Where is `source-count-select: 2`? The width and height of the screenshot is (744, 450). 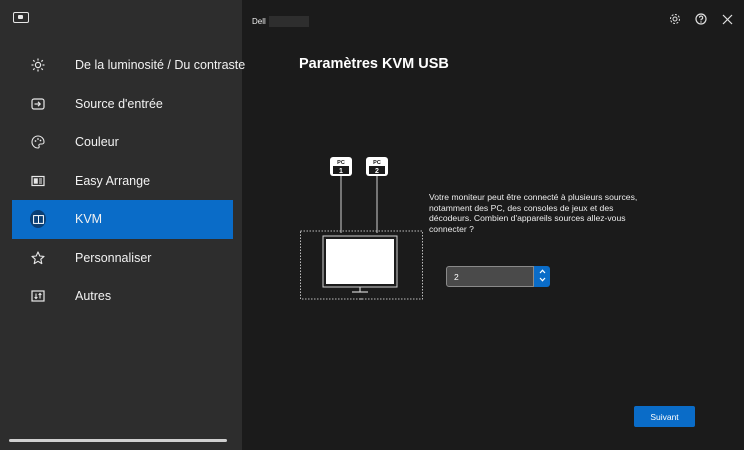 source-count-select: 2 is located at coordinates (498, 276).